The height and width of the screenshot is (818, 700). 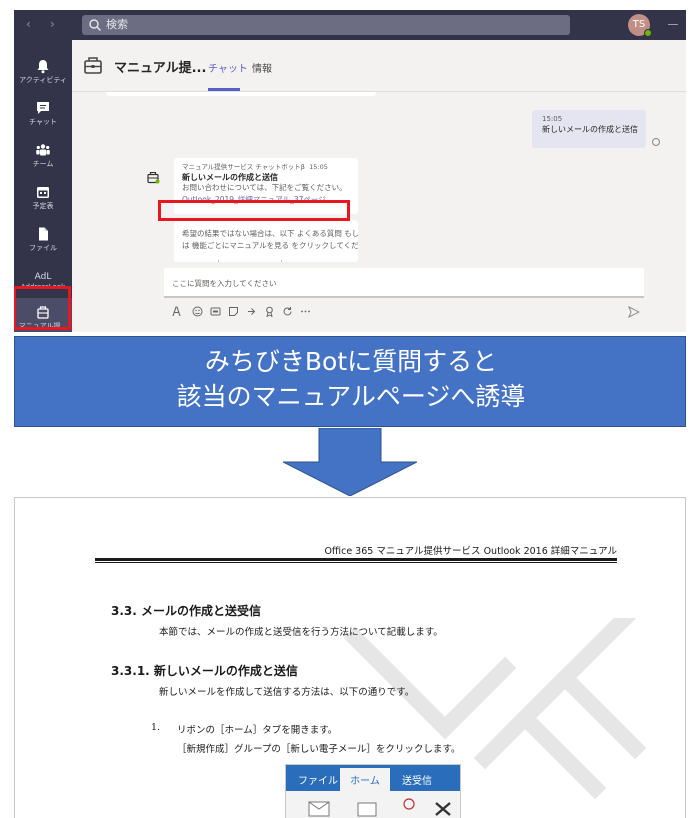 What do you see at coordinates (318, 167) in the screenshot?
I see `bot-message-time: 15:05` at bounding box center [318, 167].